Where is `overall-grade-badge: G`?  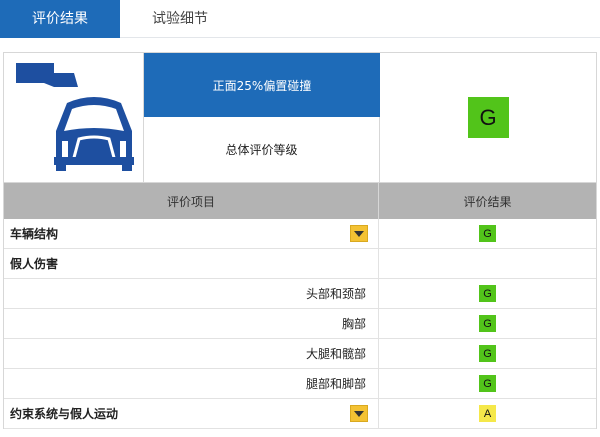 overall-grade-badge: G is located at coordinates (488, 117).